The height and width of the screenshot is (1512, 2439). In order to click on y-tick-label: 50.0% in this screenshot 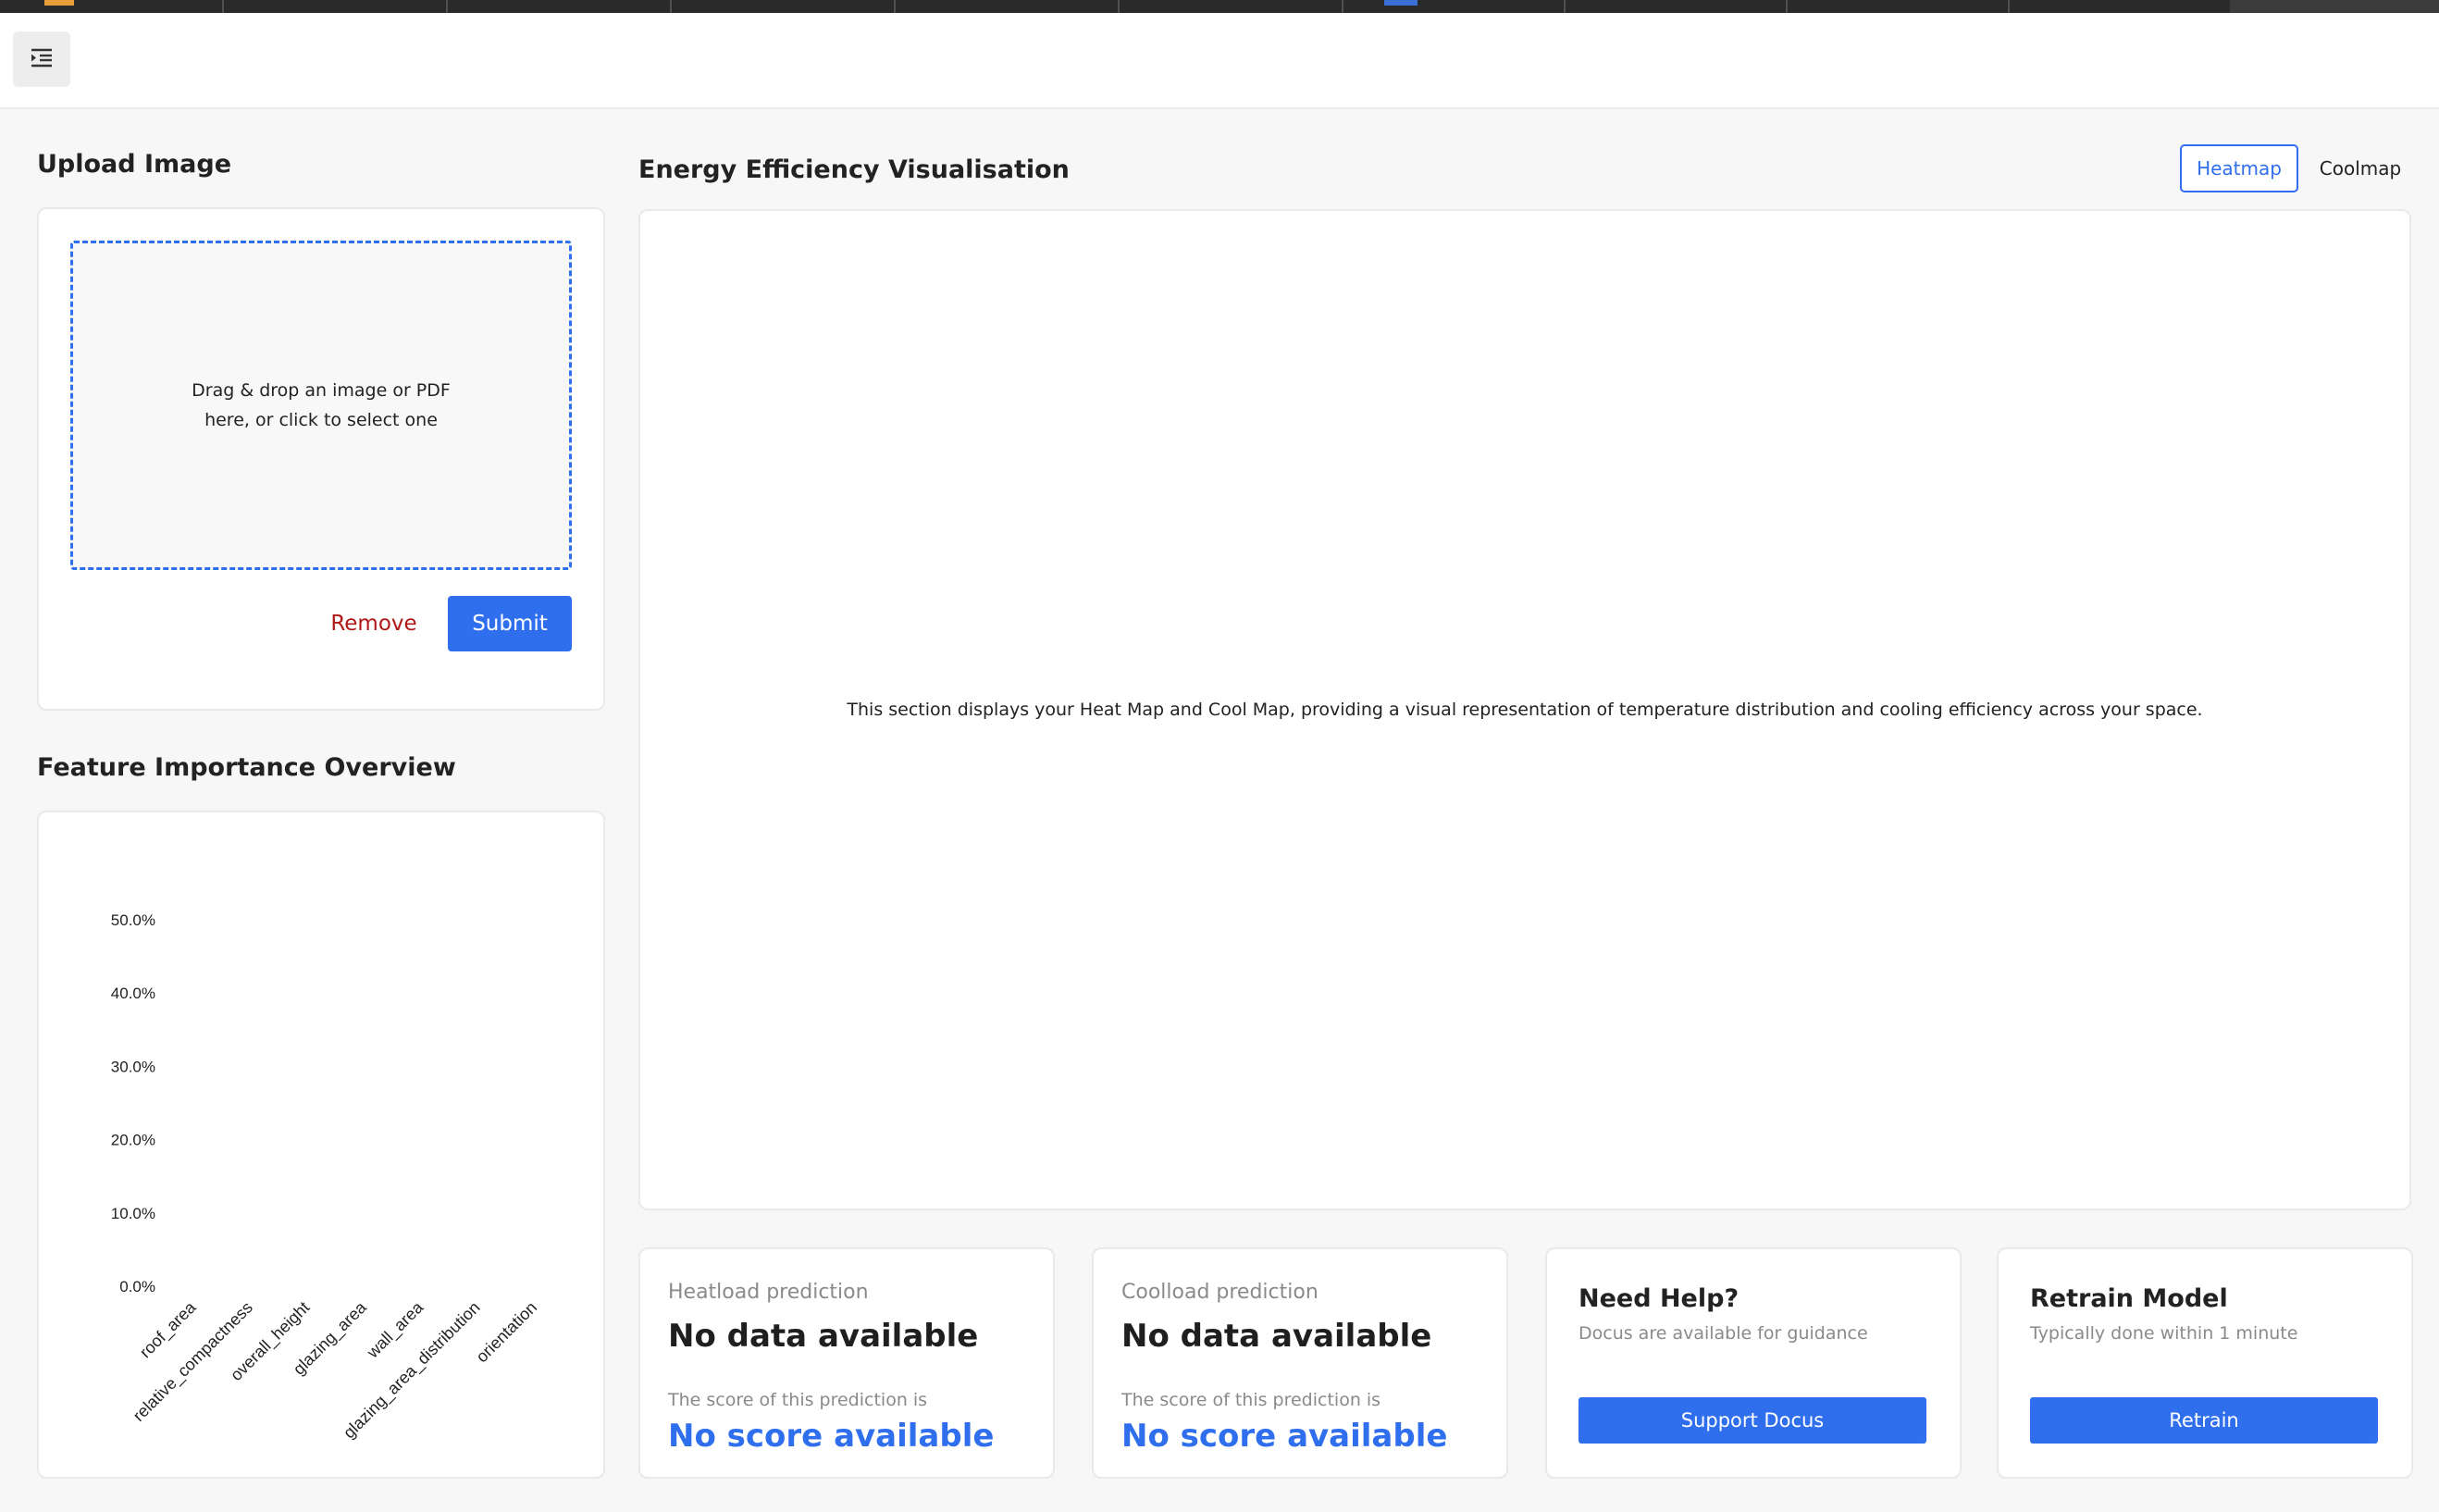, I will do `click(133, 920)`.